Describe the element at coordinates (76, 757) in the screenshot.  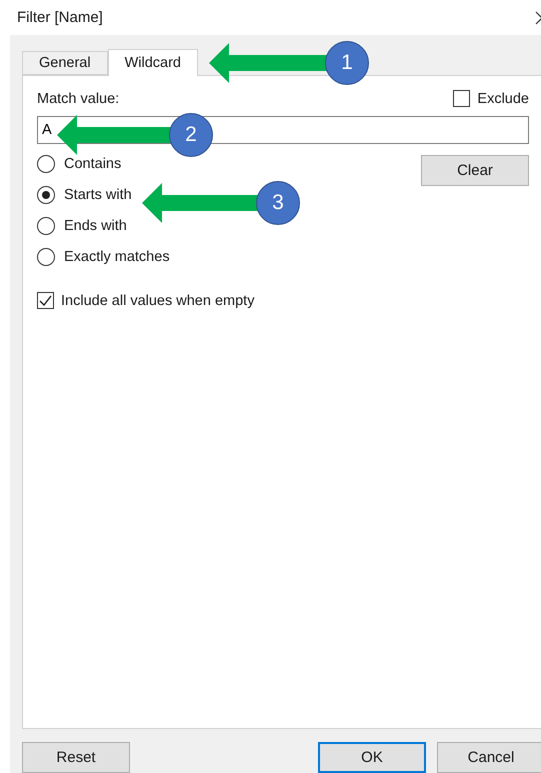
I see `dialog-button: Reset` at that location.